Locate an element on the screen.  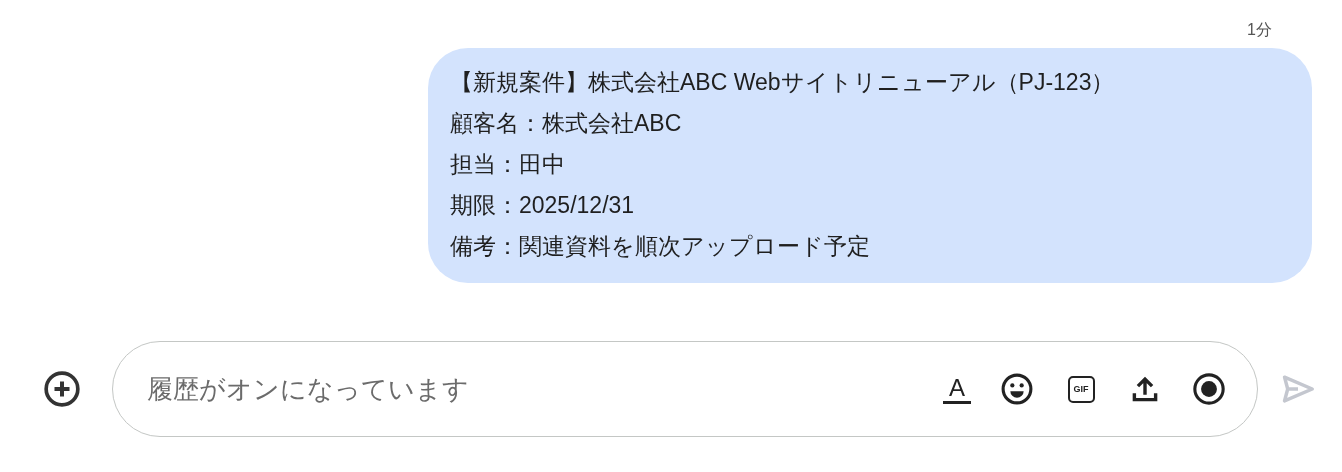
record-icon is located at coordinates (1209, 389).